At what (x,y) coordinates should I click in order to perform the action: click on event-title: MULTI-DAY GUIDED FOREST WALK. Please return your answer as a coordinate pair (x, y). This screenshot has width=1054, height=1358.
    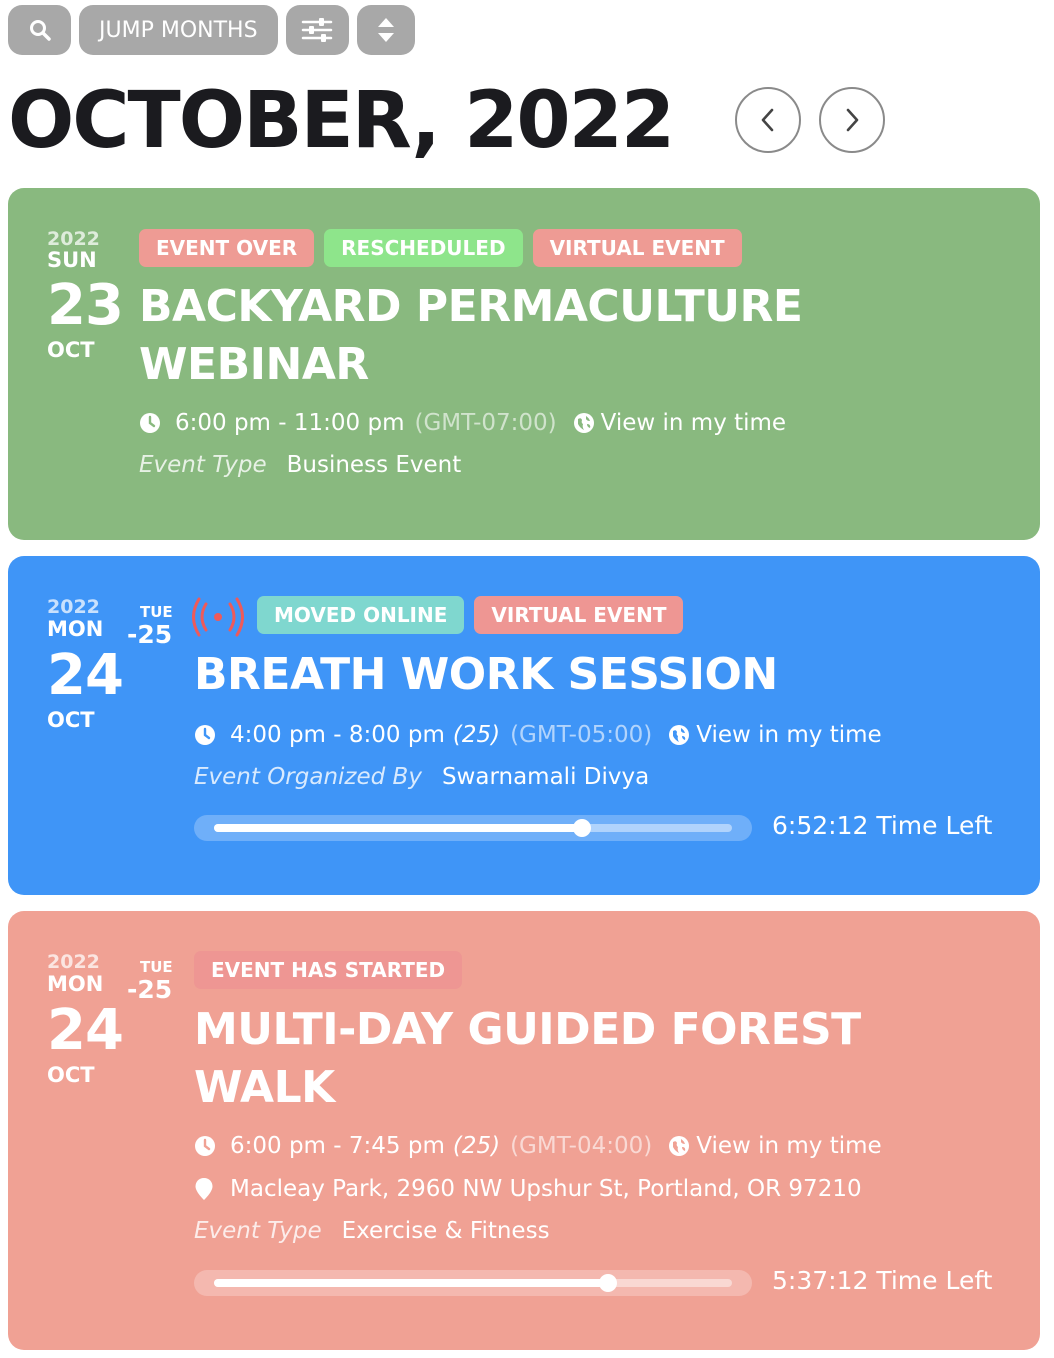
    Looking at the image, I should click on (594, 1059).